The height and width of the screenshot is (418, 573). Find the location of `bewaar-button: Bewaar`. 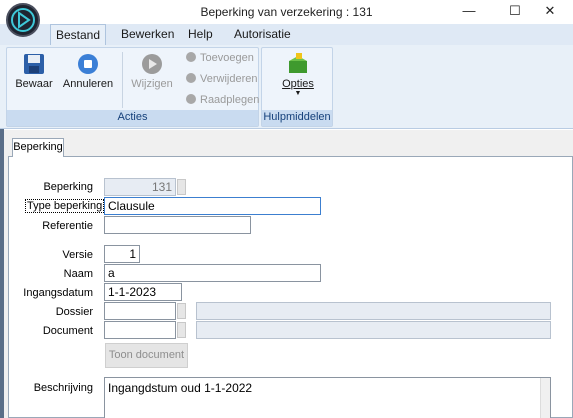

bewaar-button: Bewaar is located at coordinates (34, 76).